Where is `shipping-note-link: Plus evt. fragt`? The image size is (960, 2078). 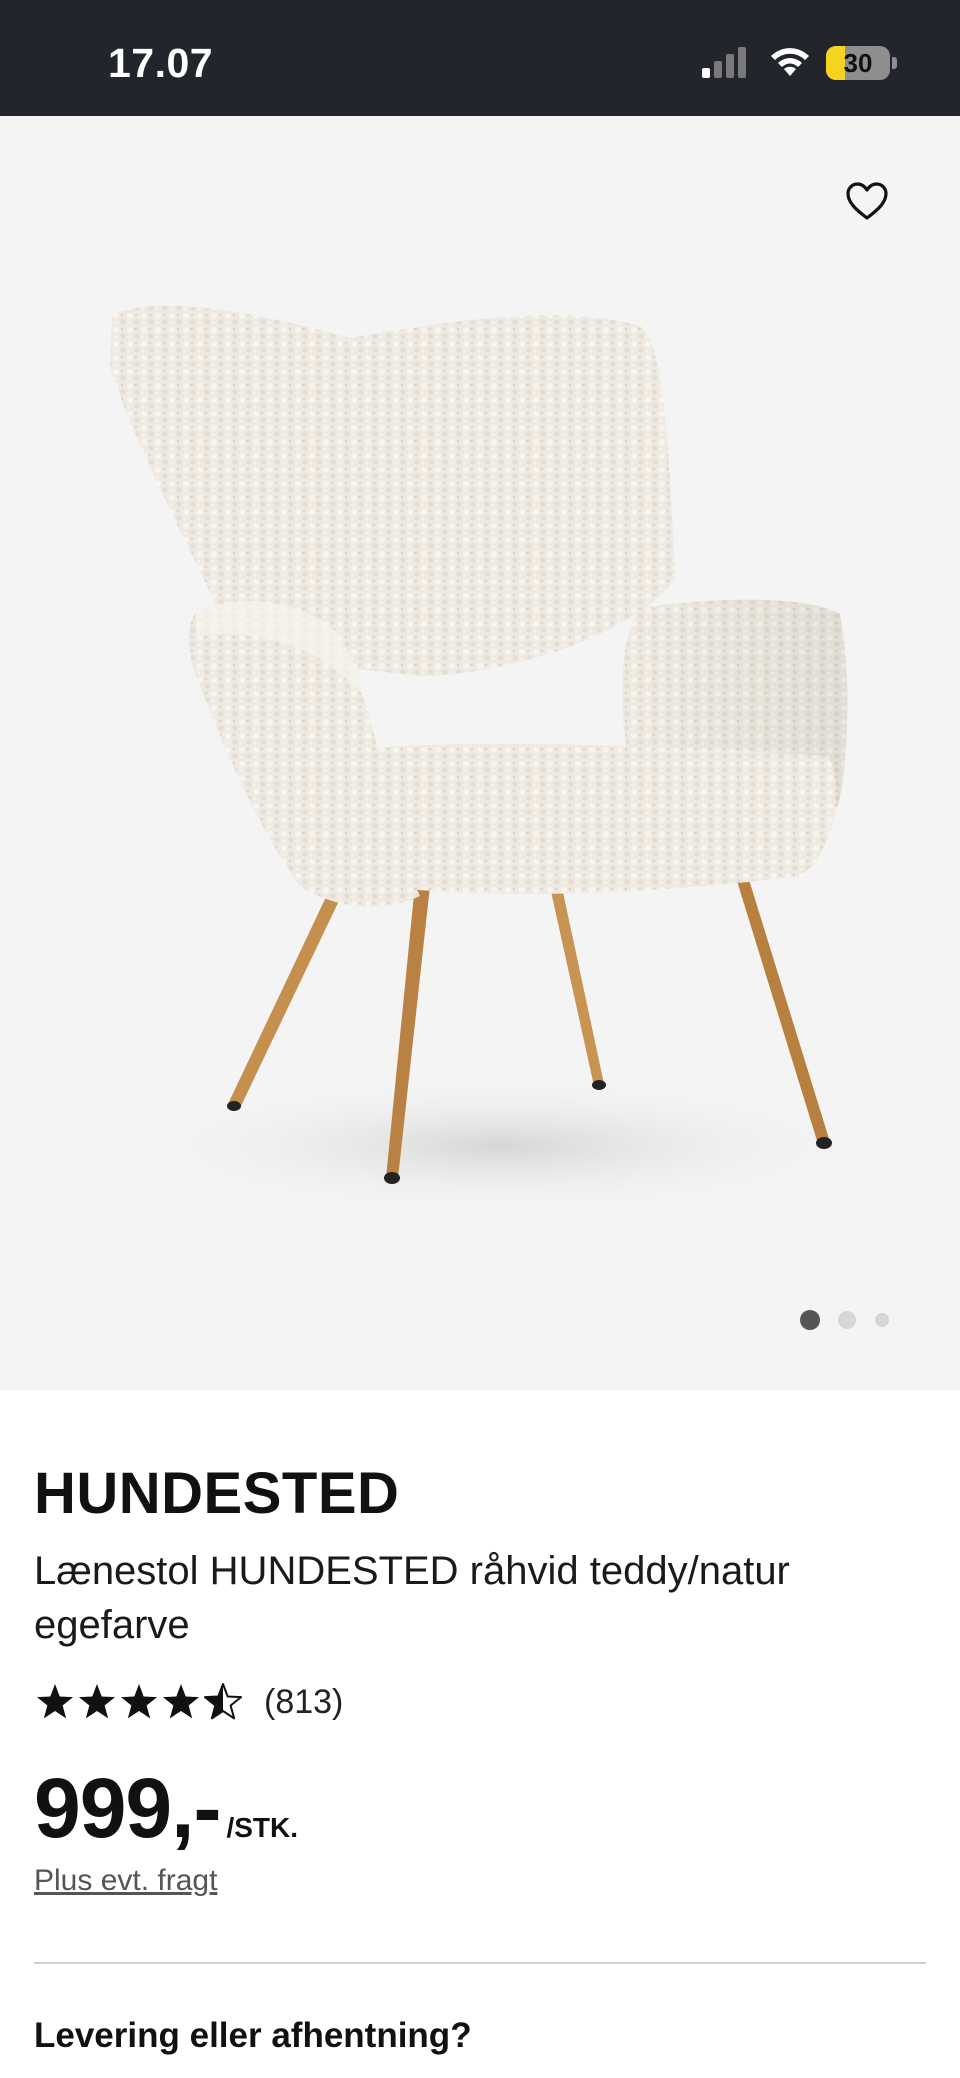
shipping-note-link: Plus evt. fragt is located at coordinates (125, 1881).